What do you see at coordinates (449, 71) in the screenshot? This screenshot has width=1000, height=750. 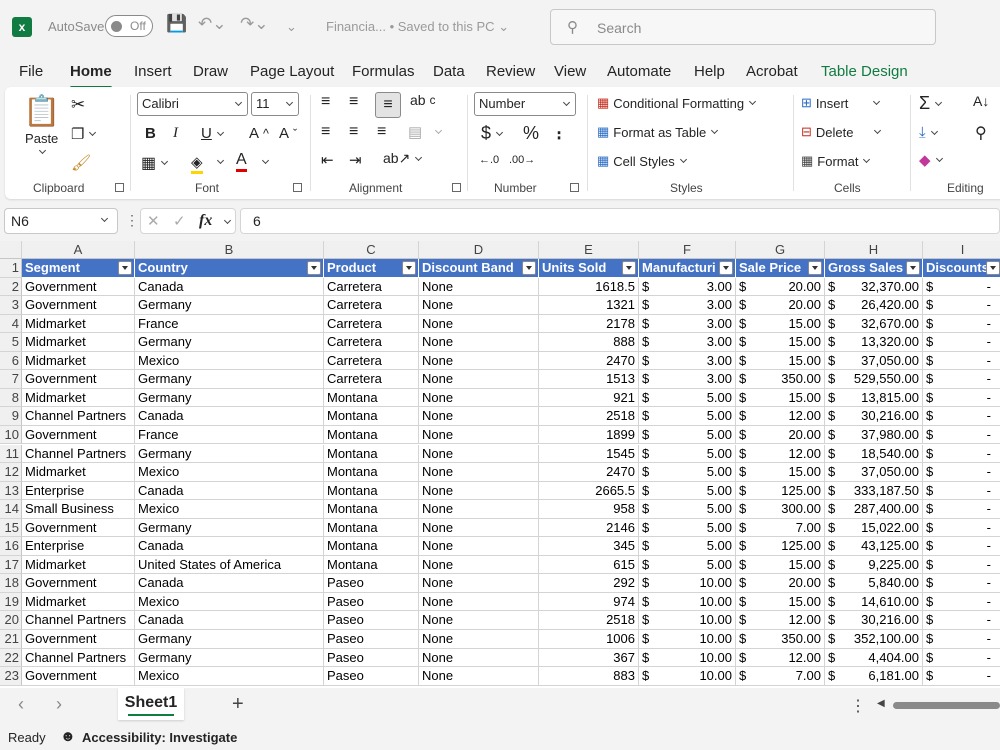 I see `tab-data: Data` at bounding box center [449, 71].